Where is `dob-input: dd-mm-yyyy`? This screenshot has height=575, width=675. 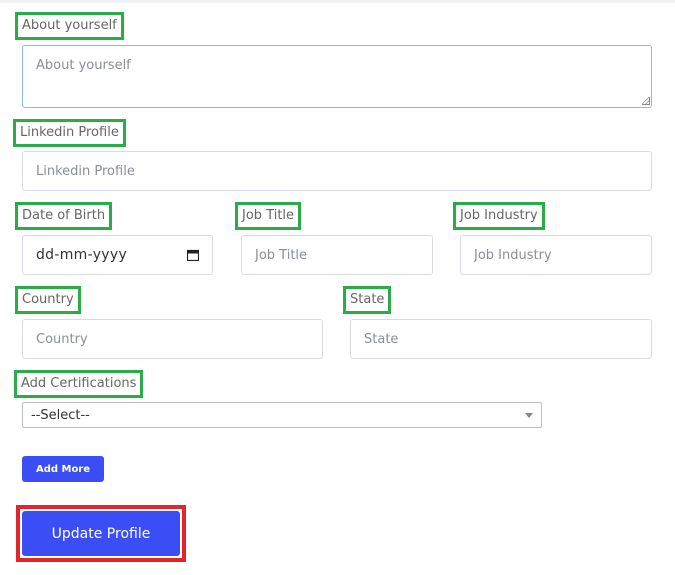 dob-input: dd-mm-yyyy is located at coordinates (117, 255).